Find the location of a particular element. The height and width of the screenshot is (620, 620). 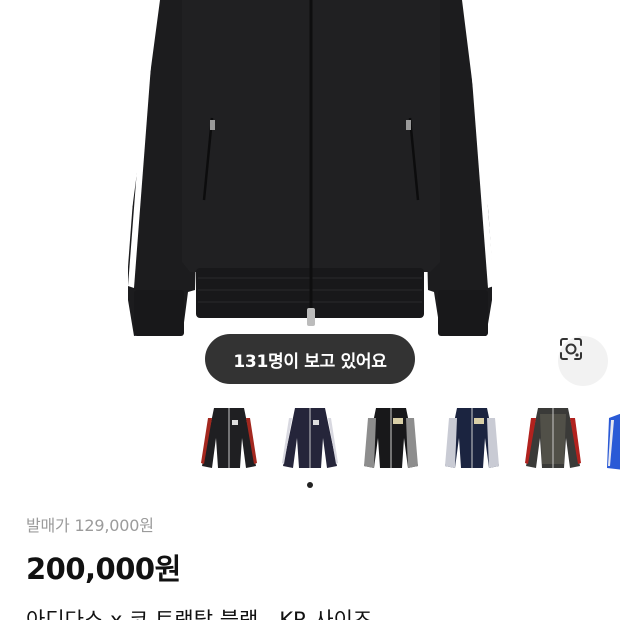

thumbnail-black-grey is located at coordinates (391, 437).